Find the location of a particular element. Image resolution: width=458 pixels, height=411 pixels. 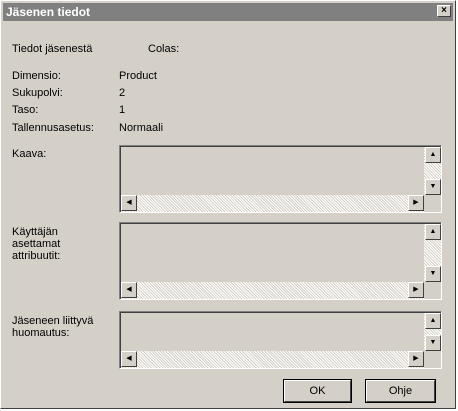

comment-textarea: ▲ ▼ ◀ ▶ is located at coordinates (280, 340).